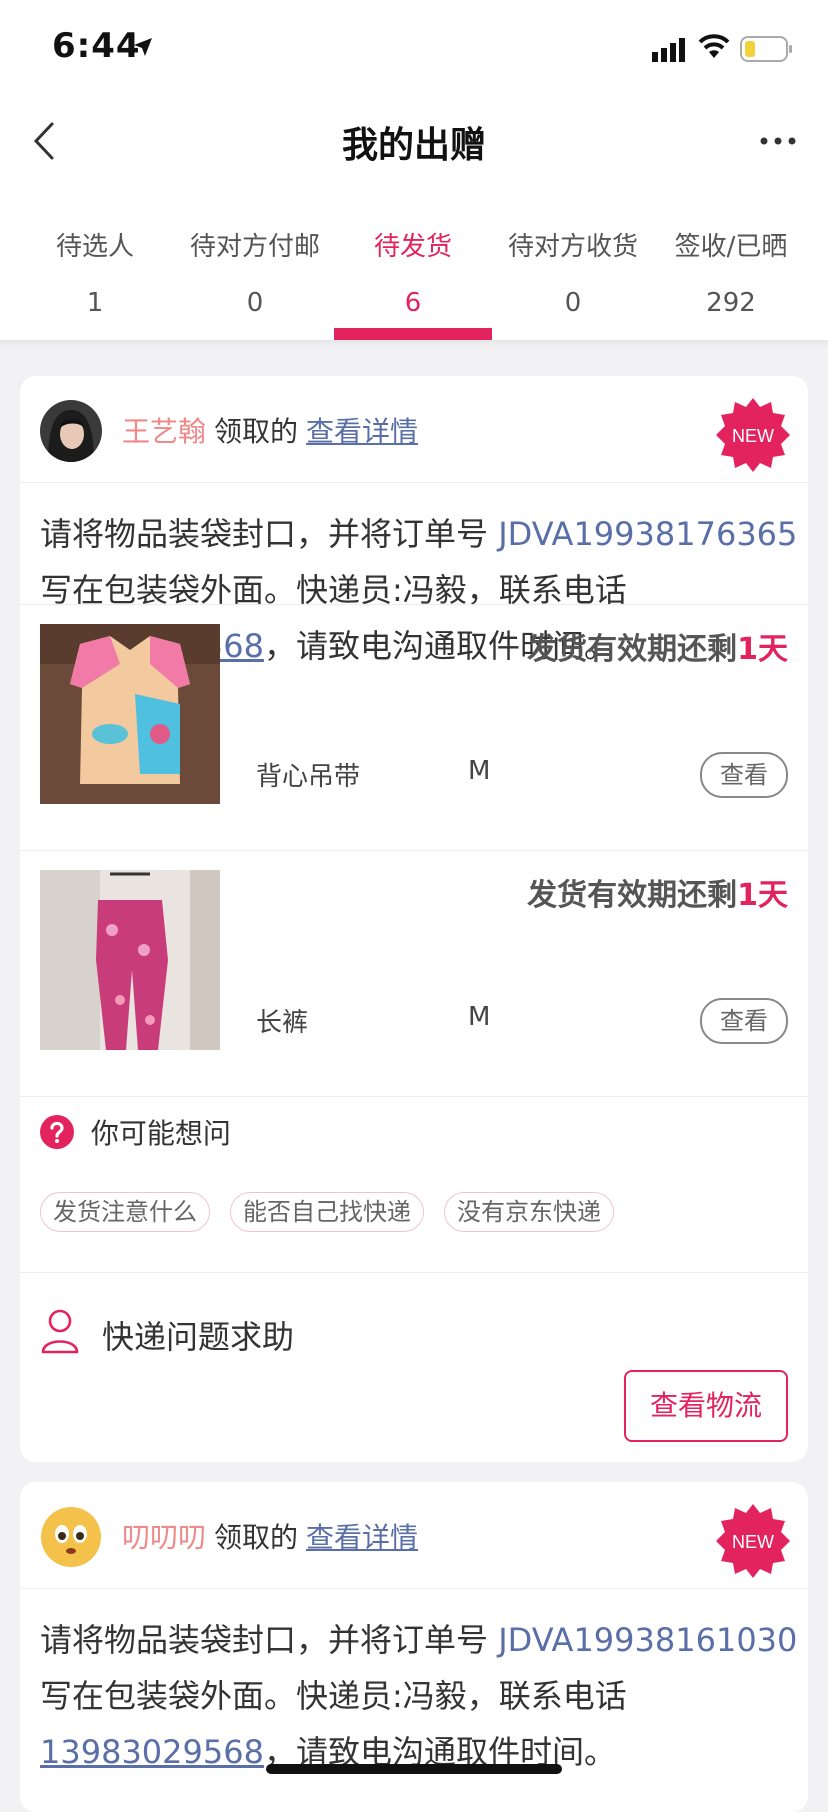 The height and width of the screenshot is (1812, 828). Describe the element at coordinates (125, 1212) in the screenshot. I see `faq-chip-shipping-notes: 发货注意什么` at that location.